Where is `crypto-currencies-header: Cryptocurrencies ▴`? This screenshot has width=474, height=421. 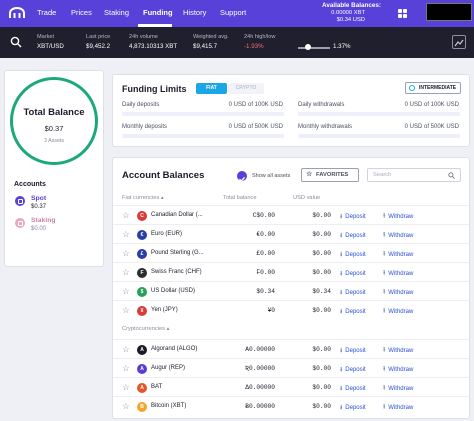
crypto-currencies-header: Cryptocurrencies ▴ is located at coordinates (145, 329).